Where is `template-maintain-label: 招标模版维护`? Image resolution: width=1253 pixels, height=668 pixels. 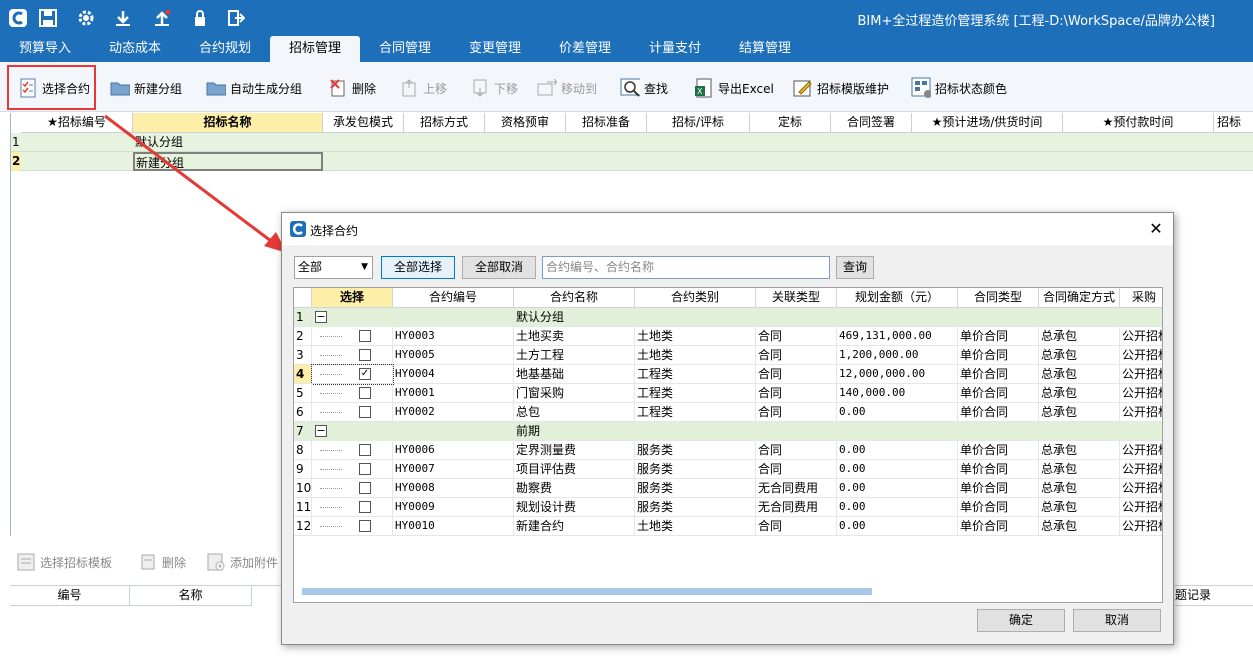 template-maintain-label: 招标模版维护 is located at coordinates (853, 88).